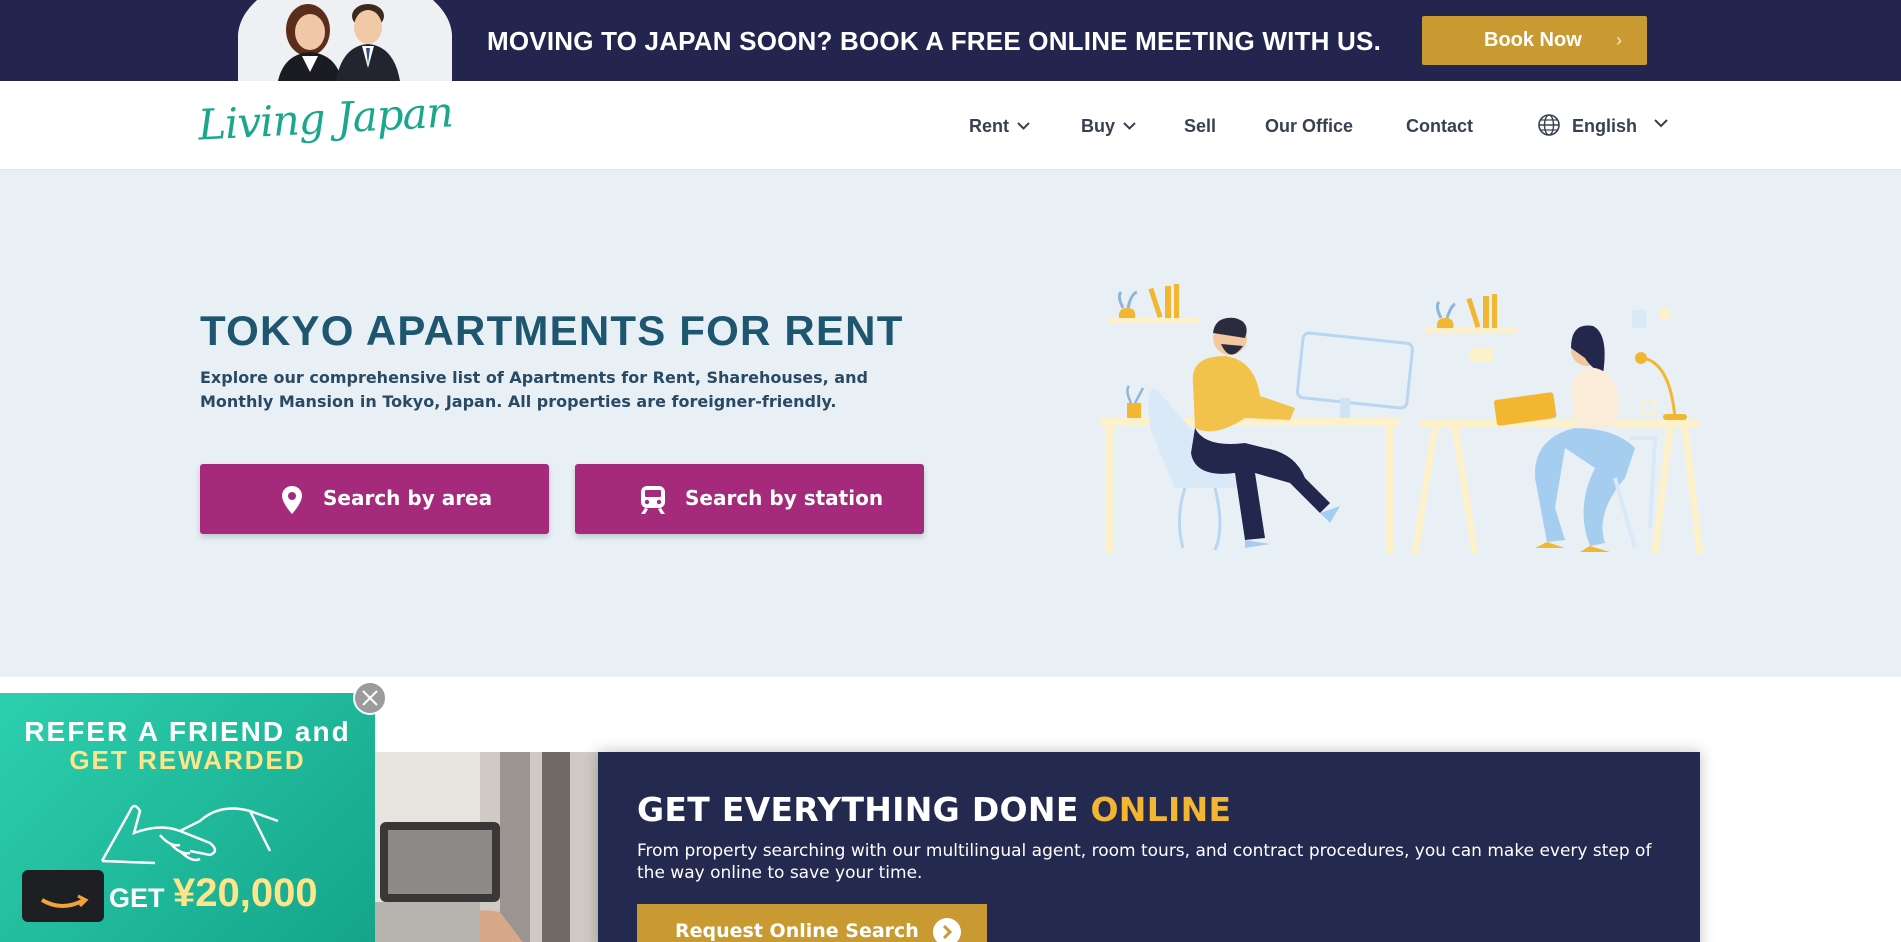 This screenshot has height=942, width=1901. I want to click on close-icon, so click(370, 698).